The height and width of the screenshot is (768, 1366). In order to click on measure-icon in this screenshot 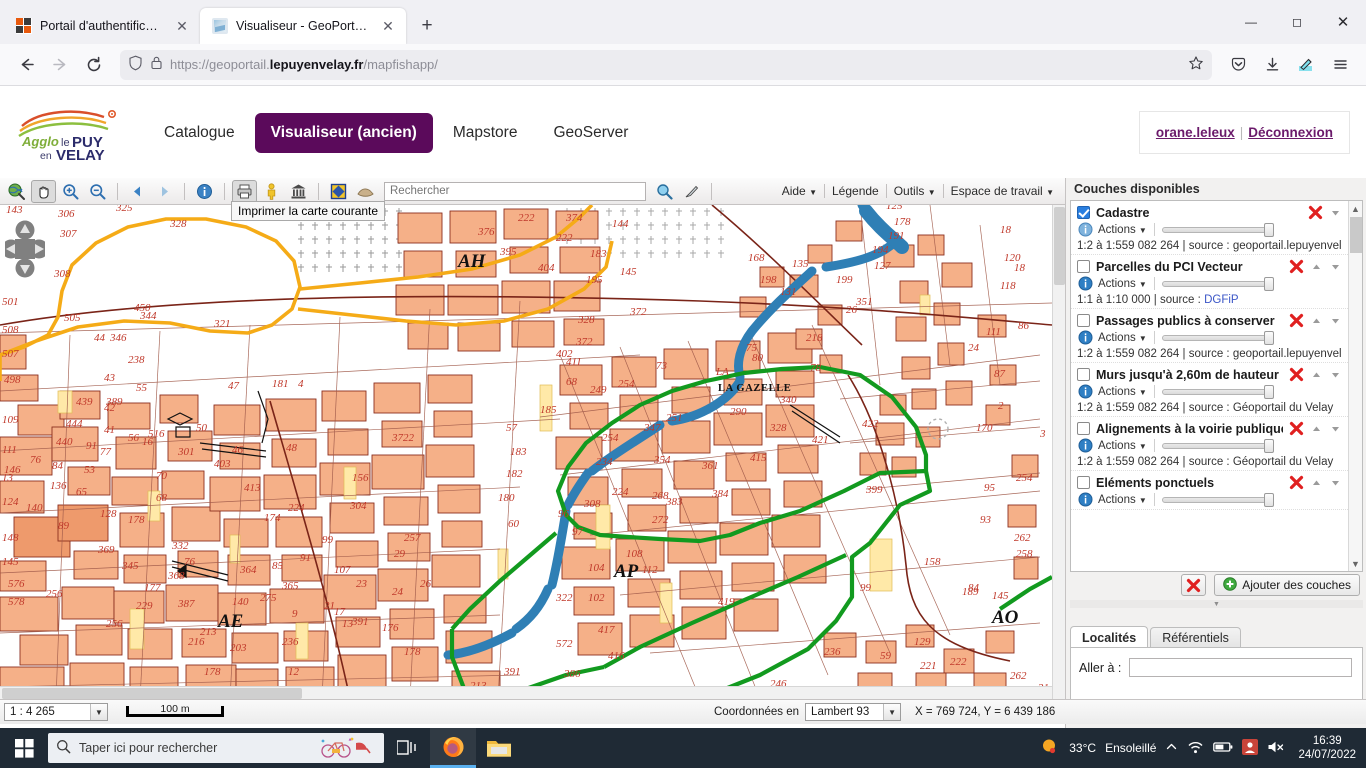, I will do `click(365, 191)`.